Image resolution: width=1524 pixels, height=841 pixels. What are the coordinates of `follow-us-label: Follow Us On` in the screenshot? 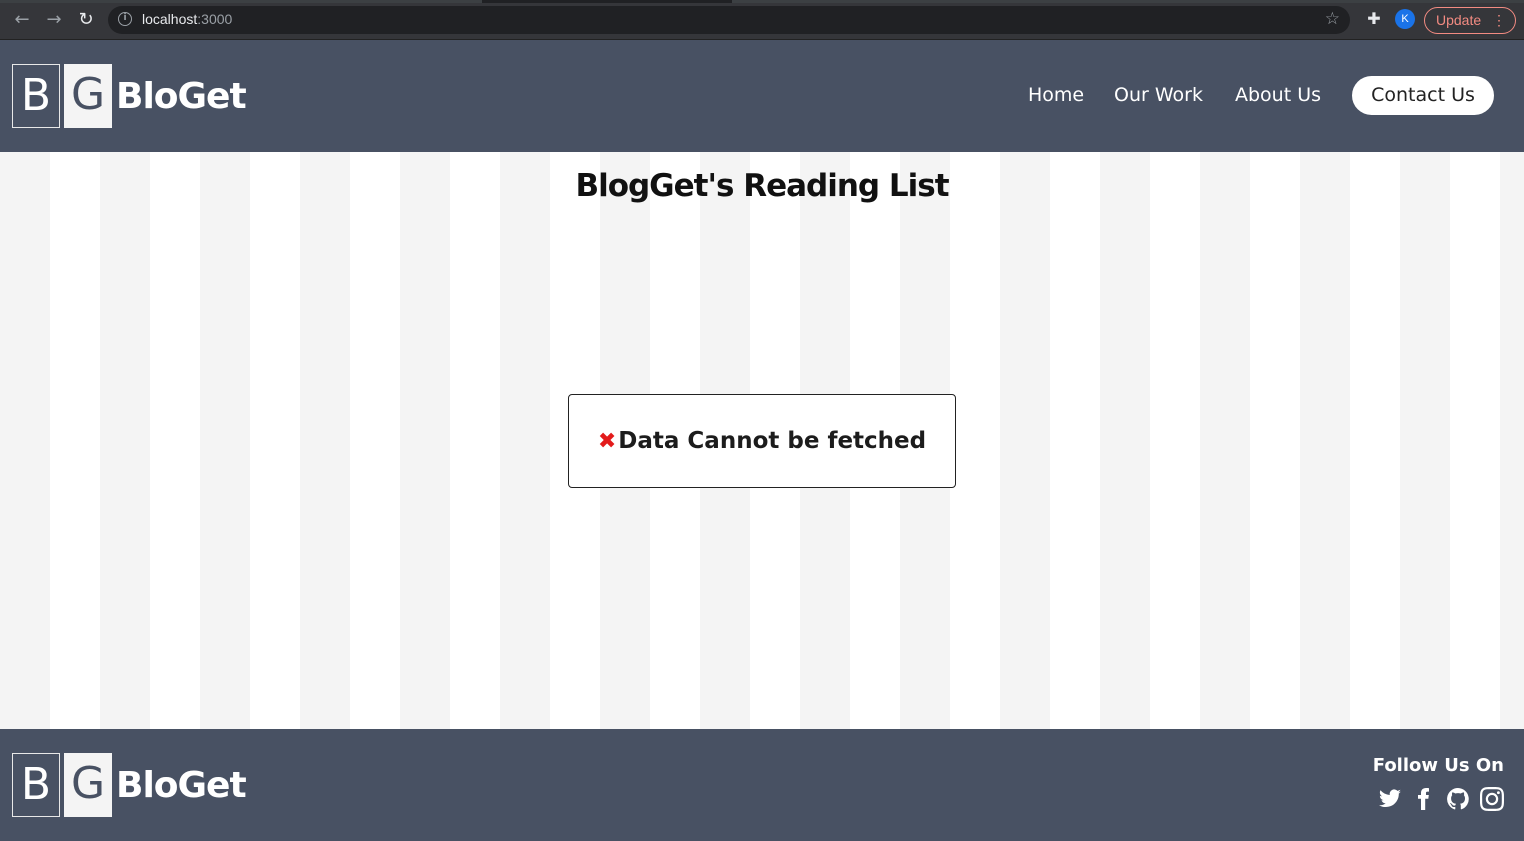 It's located at (1438, 765).